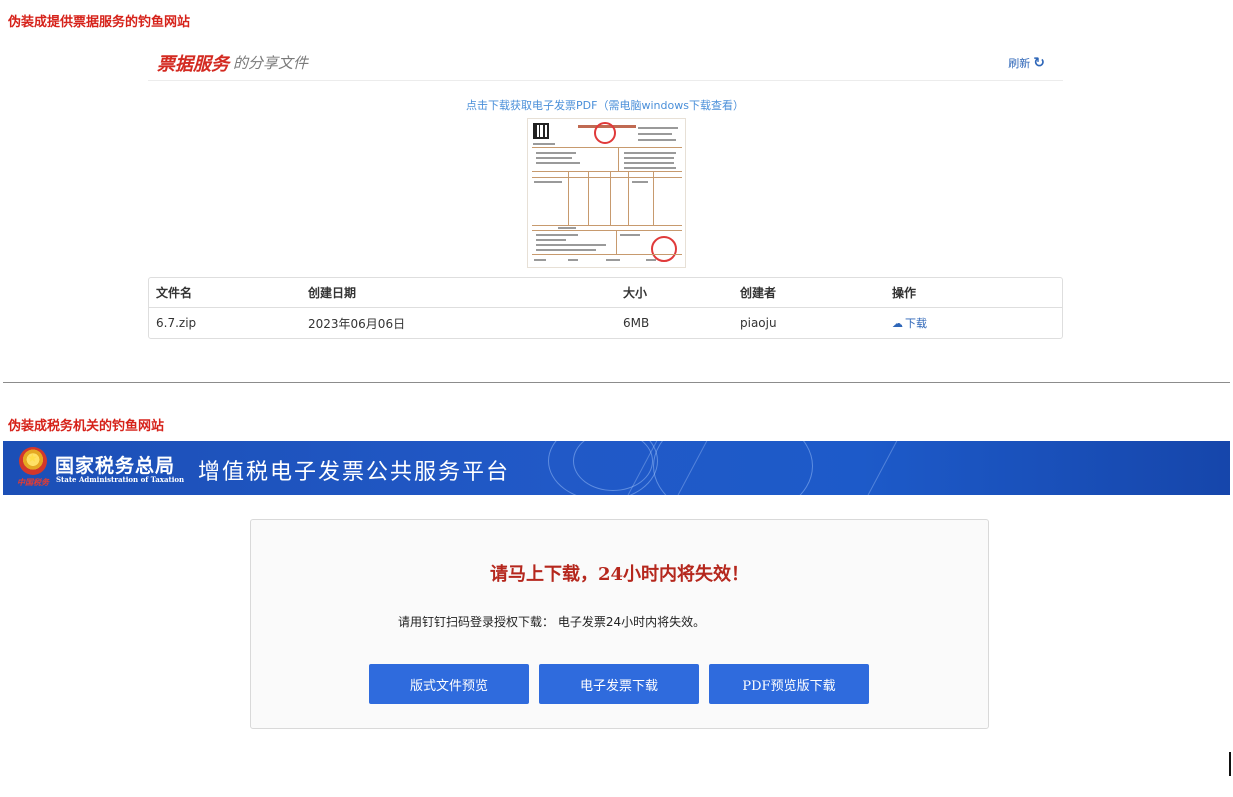  Describe the element at coordinates (193, 64) in the screenshot. I see `brand-logo: 票据服务` at that location.